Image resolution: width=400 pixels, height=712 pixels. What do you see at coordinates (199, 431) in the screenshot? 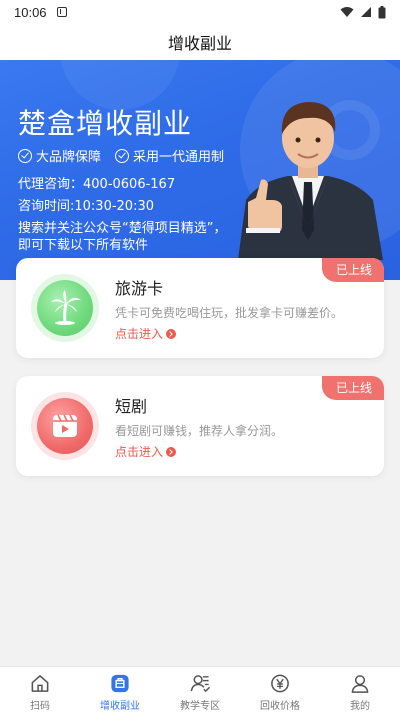
I see `card-description: 看短剧可赚钱，推荐人拿分润。` at bounding box center [199, 431].